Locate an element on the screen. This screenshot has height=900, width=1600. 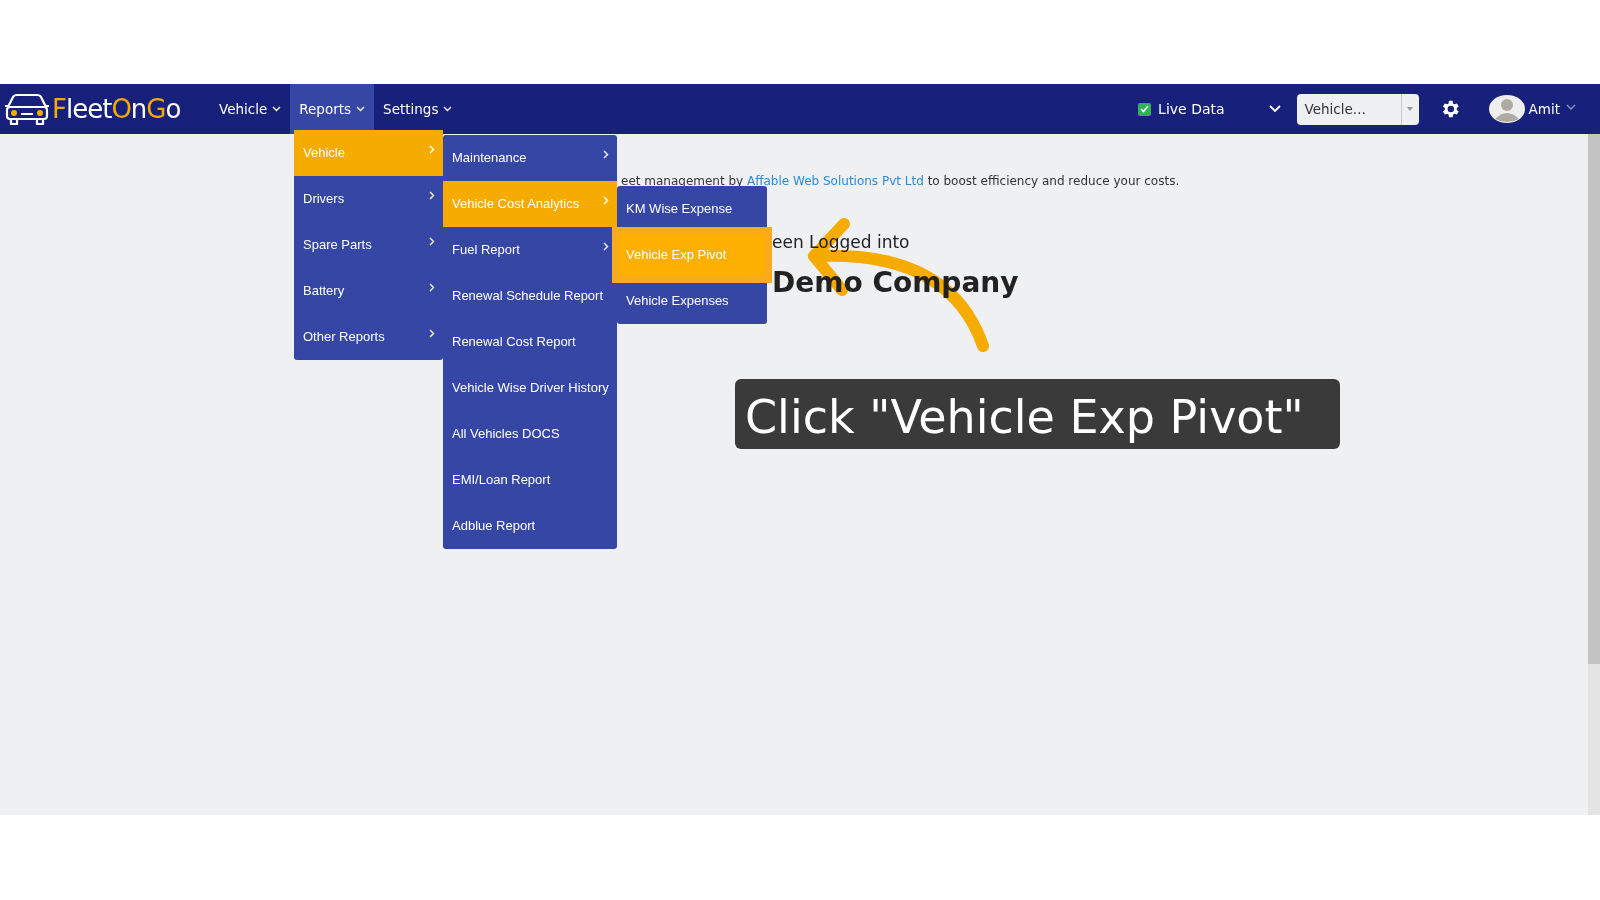
menu-item: Vehicle Expenses is located at coordinates (692, 301).